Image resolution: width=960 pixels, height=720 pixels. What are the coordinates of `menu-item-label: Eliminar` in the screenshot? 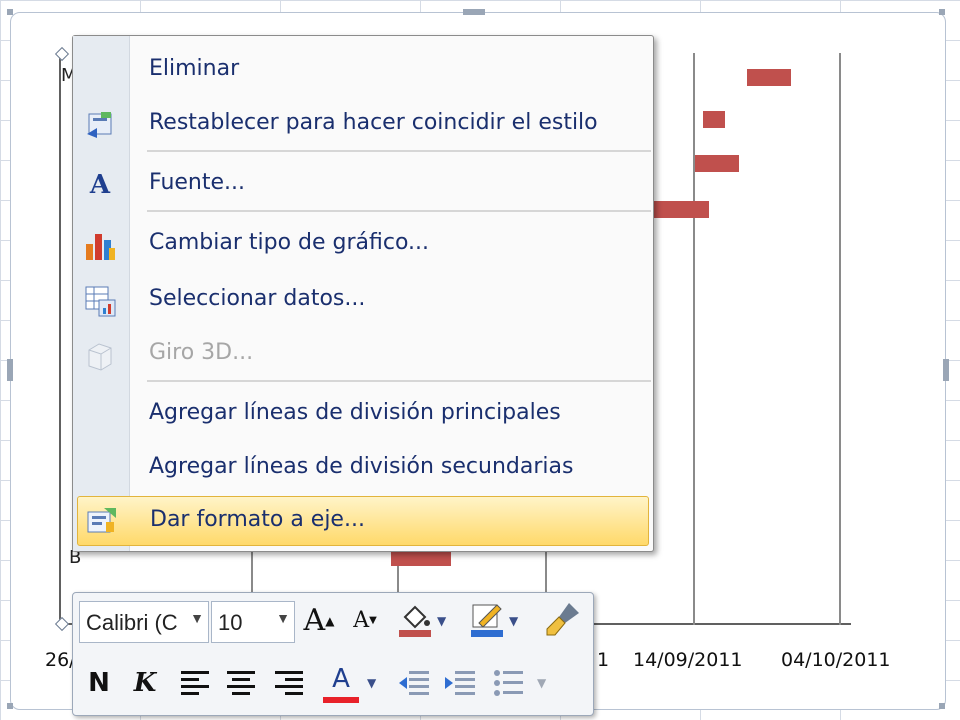 It's located at (194, 68).